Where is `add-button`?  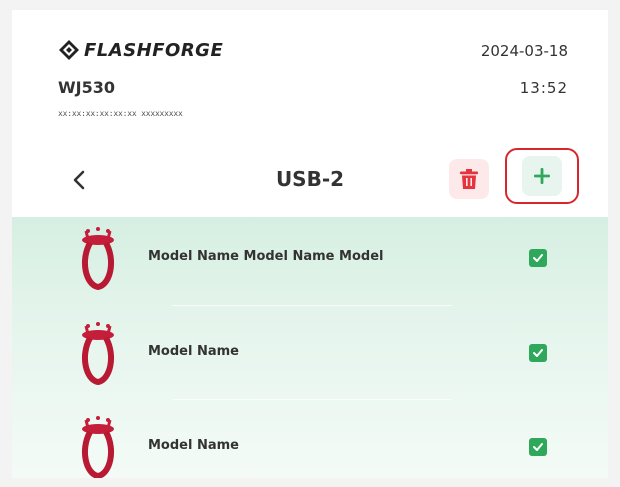
add-button is located at coordinates (542, 176).